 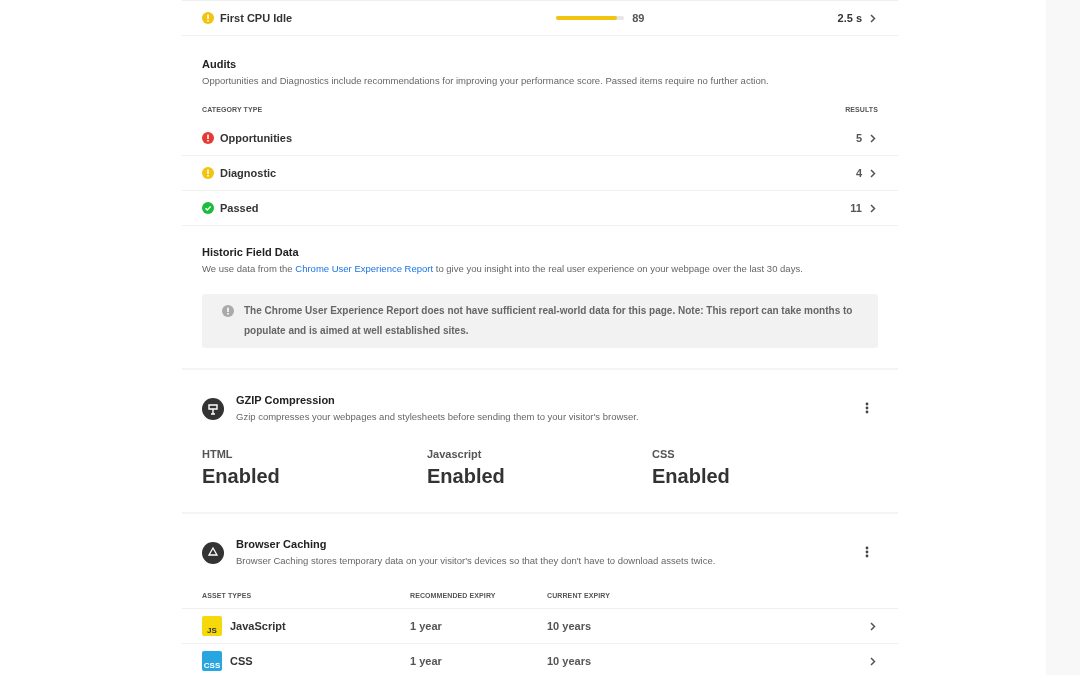 I want to click on section-title: Historic Field Data, so click(x=251, y=252).